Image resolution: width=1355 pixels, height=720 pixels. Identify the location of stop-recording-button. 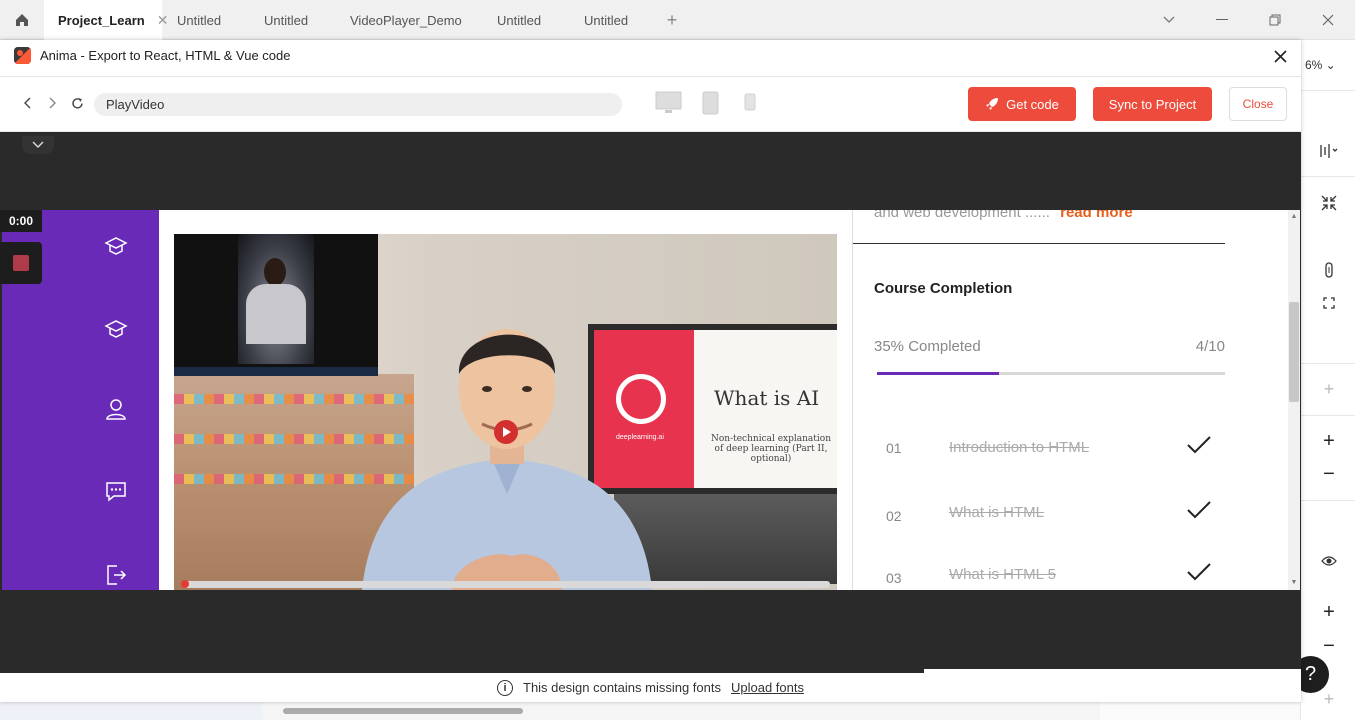
(21, 263).